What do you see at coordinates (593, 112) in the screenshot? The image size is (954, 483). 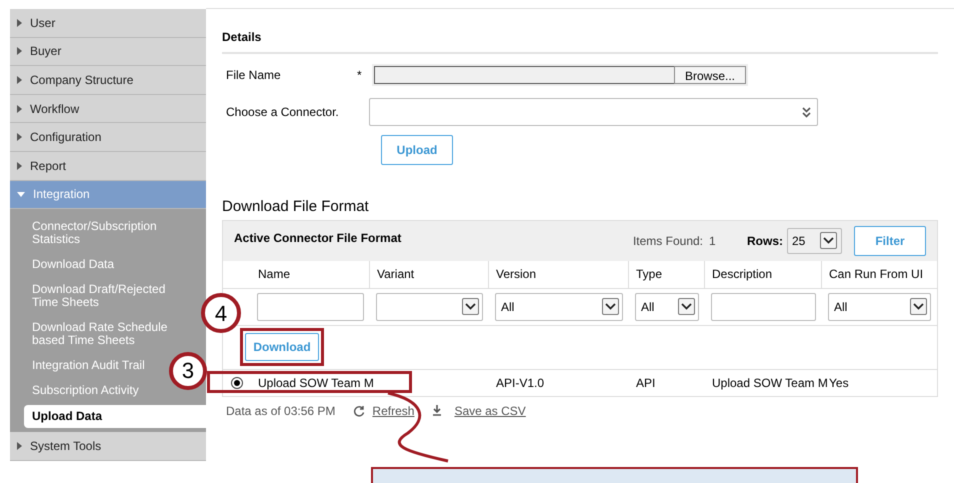 I see `connector-dropdown` at bounding box center [593, 112].